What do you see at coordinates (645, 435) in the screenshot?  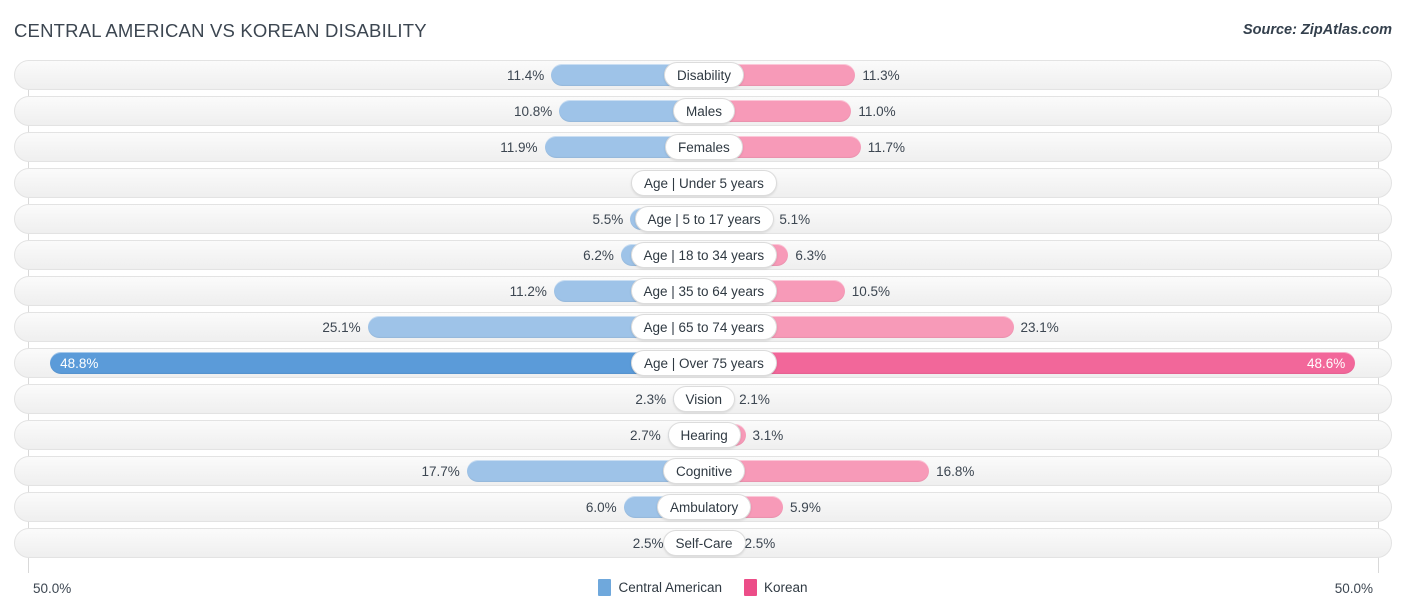 I see `value-label-central-american: 2.7%` at bounding box center [645, 435].